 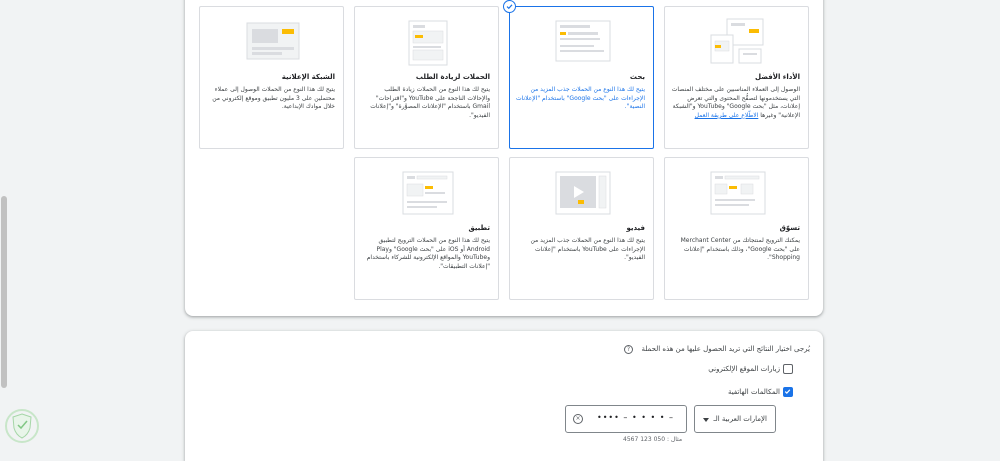 I want to click on dropdown-arrow-icon, so click(x=706, y=420).